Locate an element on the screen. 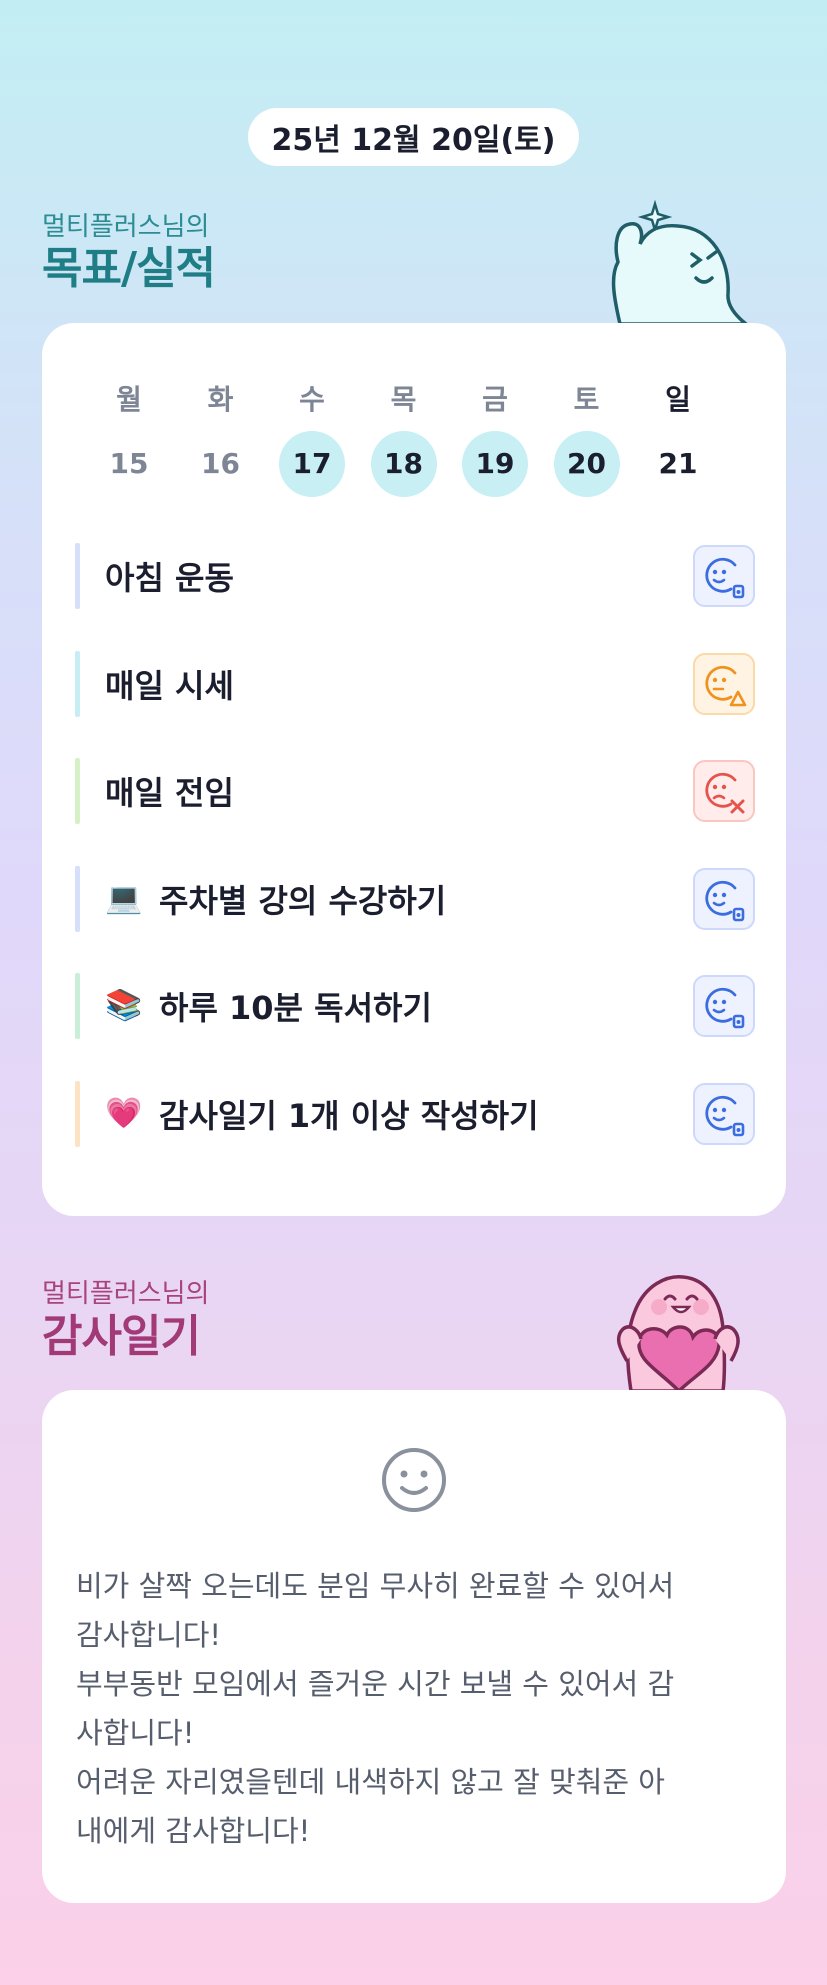 The image size is (827, 1985). day-17: 17 is located at coordinates (312, 464).